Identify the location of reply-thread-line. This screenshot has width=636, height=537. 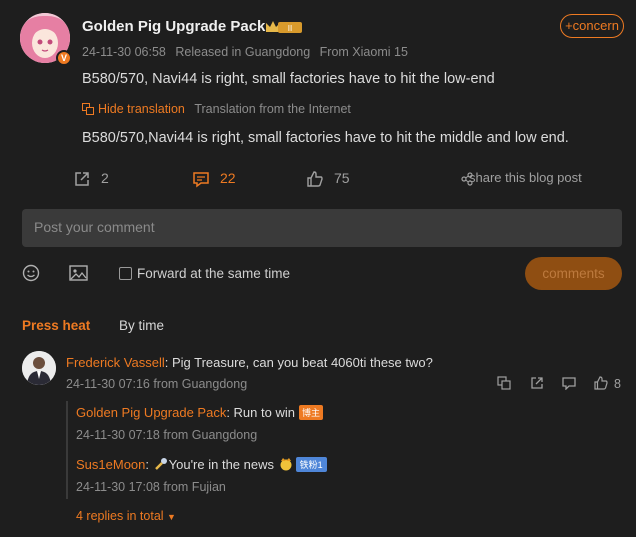
(67, 450).